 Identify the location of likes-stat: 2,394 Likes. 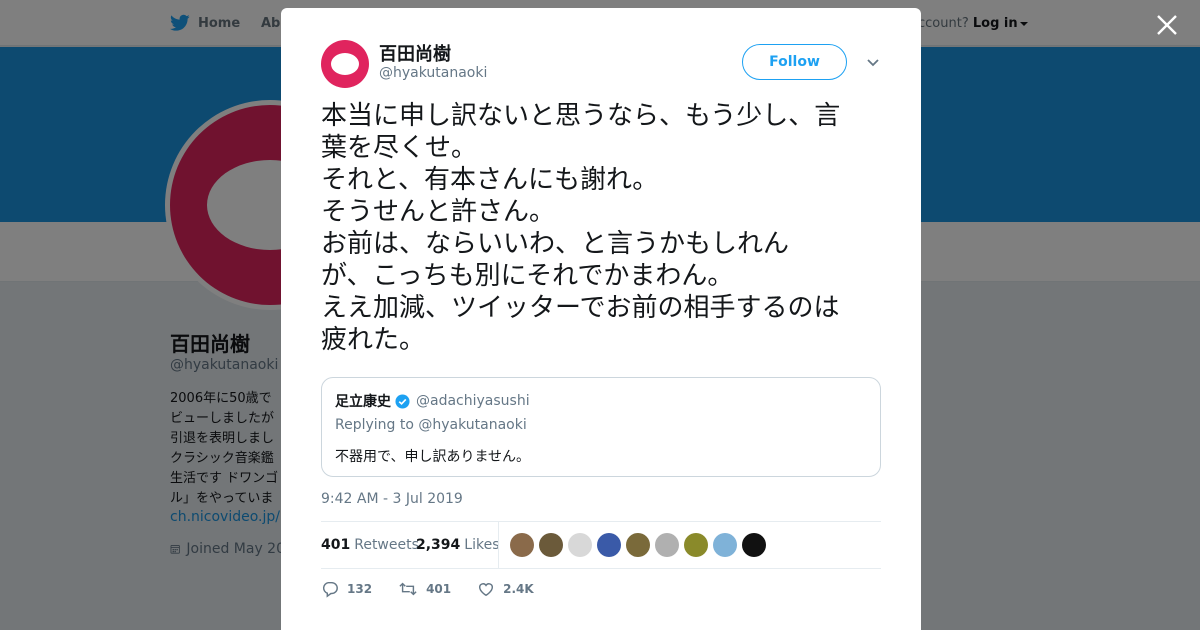
(458, 545).